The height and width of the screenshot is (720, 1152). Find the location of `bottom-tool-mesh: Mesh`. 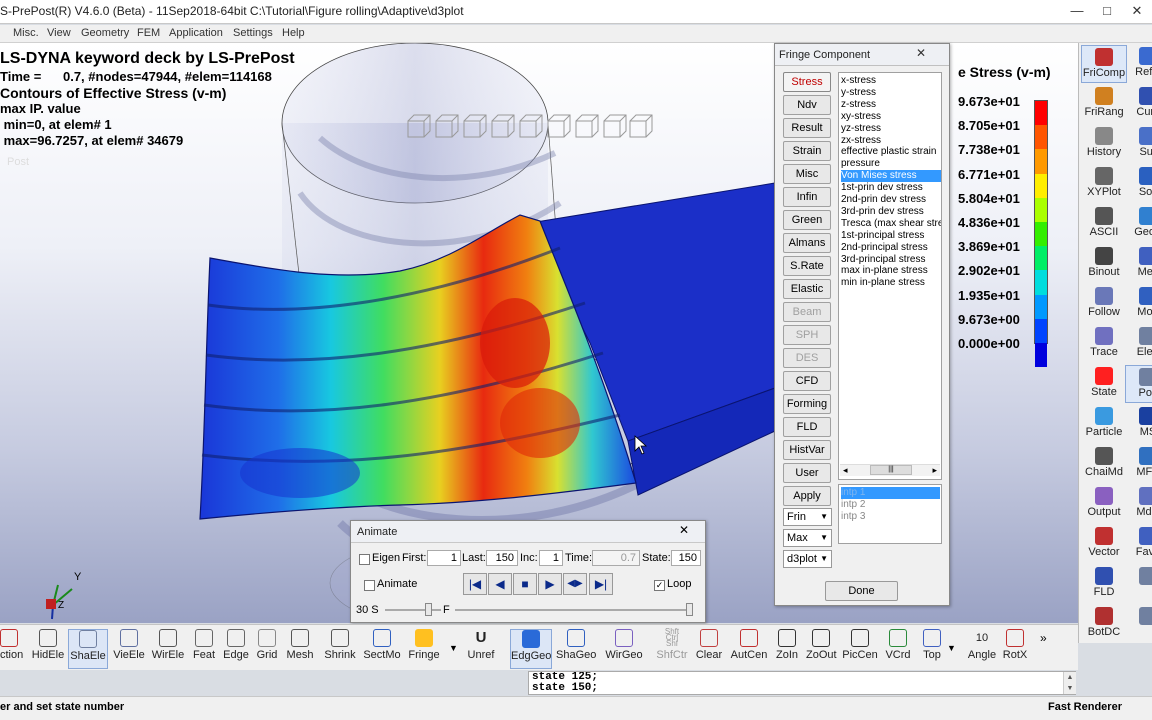

bottom-tool-mesh: Mesh is located at coordinates (300, 649).